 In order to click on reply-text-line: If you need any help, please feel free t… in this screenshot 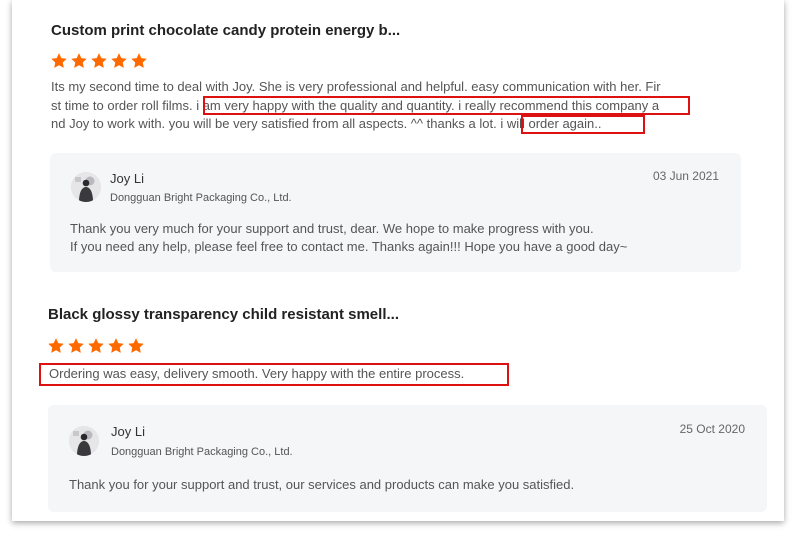, I will do `click(349, 246)`.